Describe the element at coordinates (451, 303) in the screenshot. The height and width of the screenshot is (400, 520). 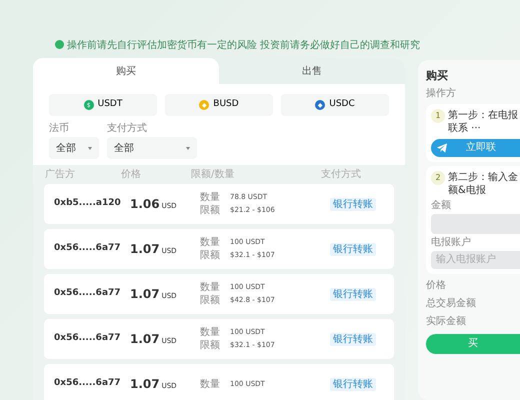
I see `summary-label: 总交易金额` at that location.